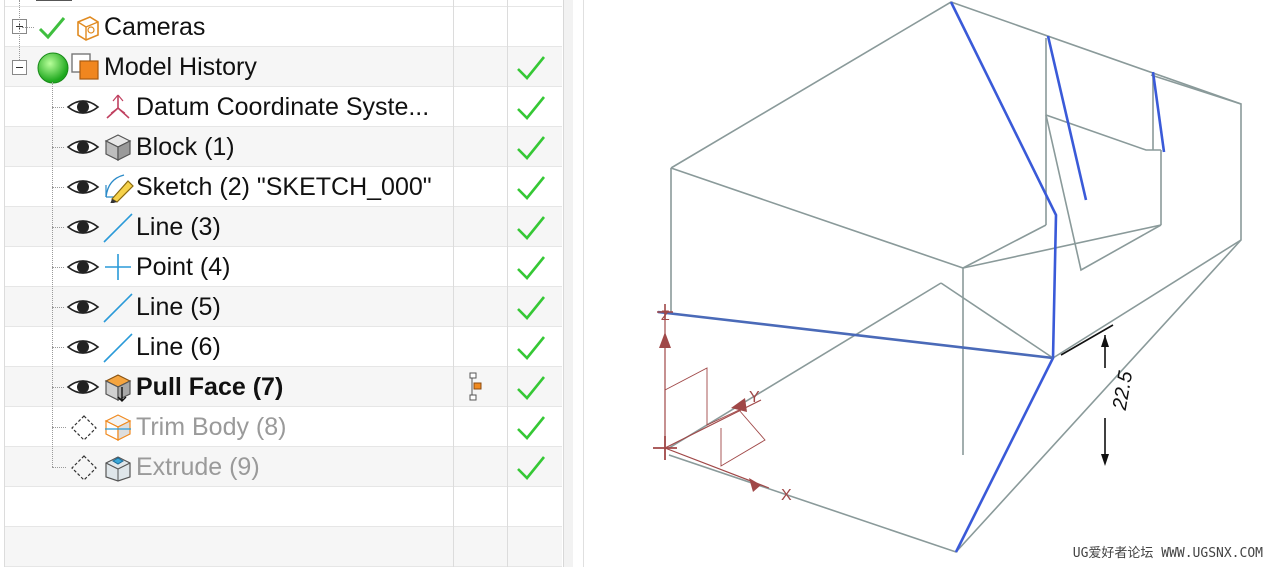 The image size is (1266, 572). I want to click on y-axis-label: Y, so click(754, 397).